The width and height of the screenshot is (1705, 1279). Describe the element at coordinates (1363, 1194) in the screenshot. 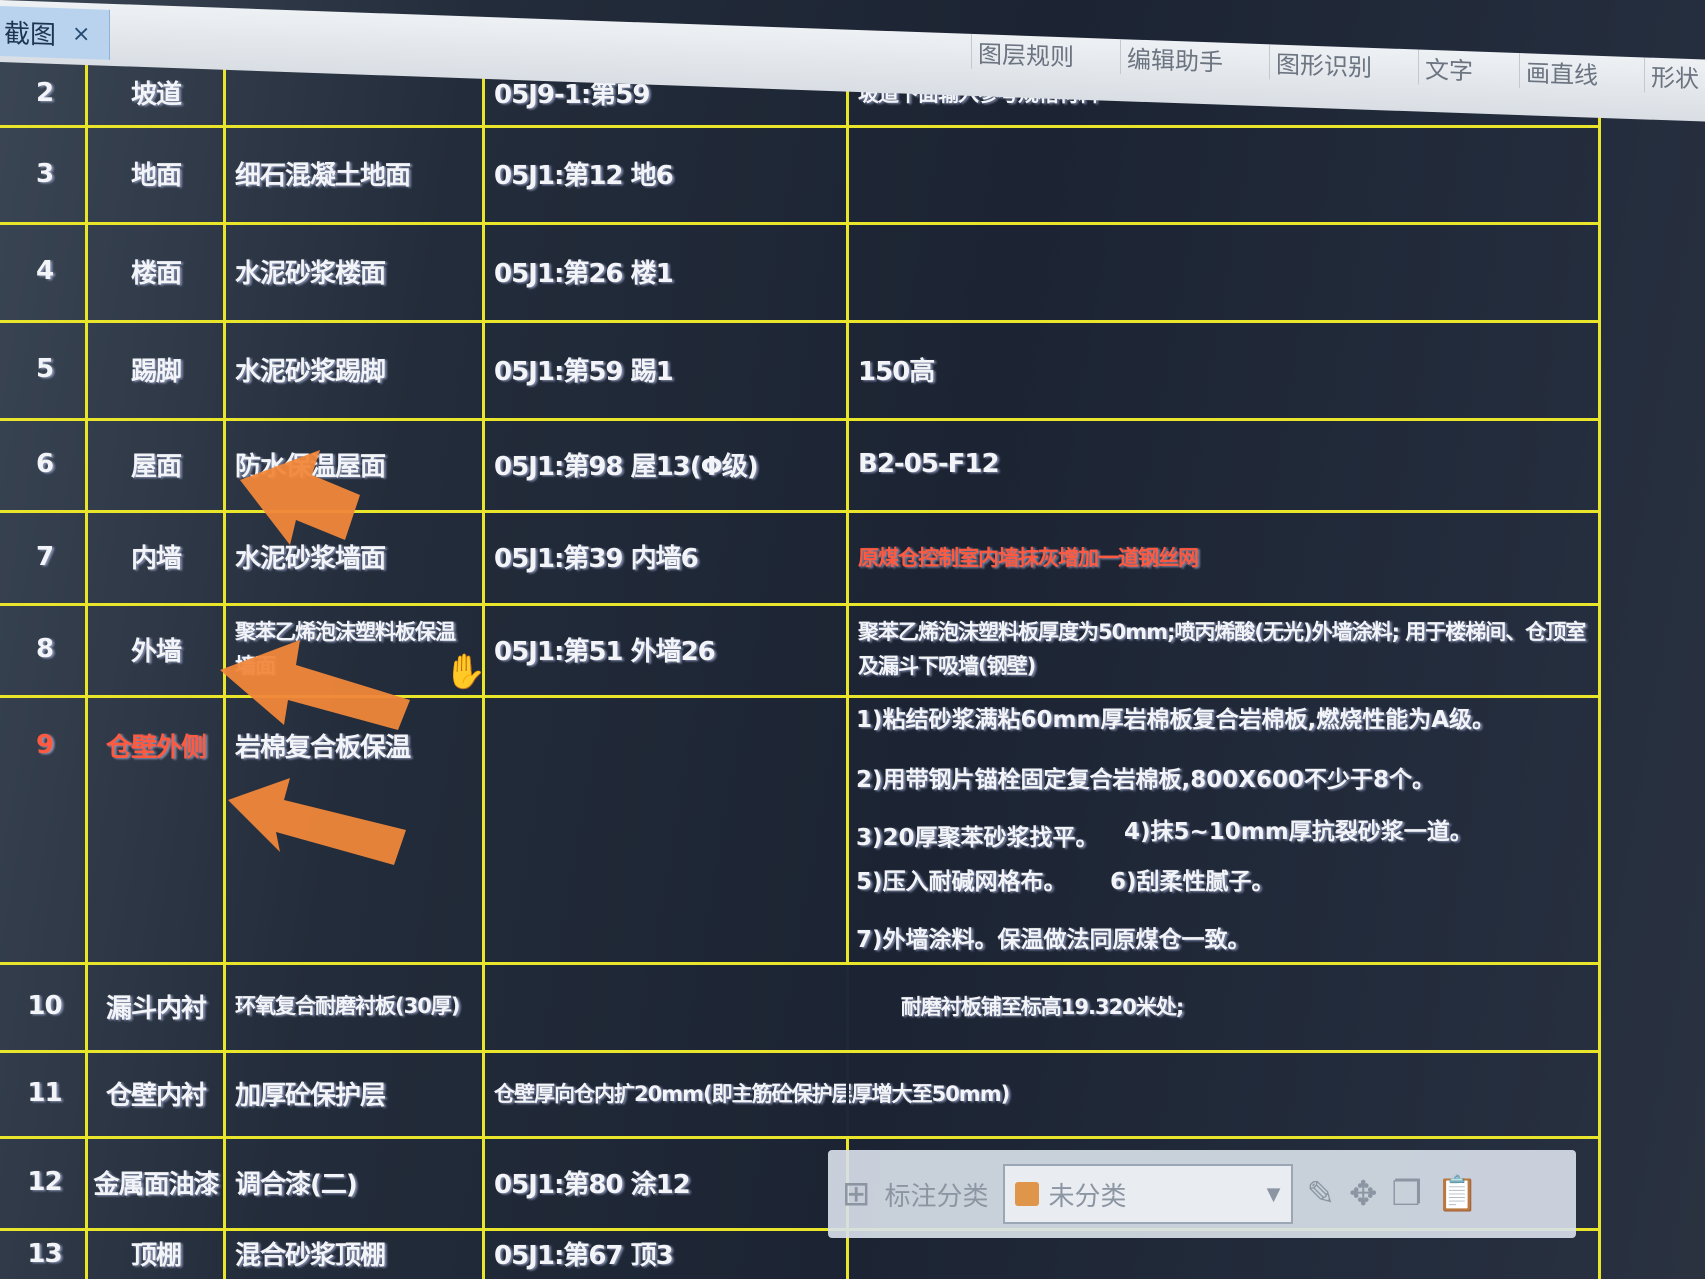

I see `move-icon: ✥` at that location.